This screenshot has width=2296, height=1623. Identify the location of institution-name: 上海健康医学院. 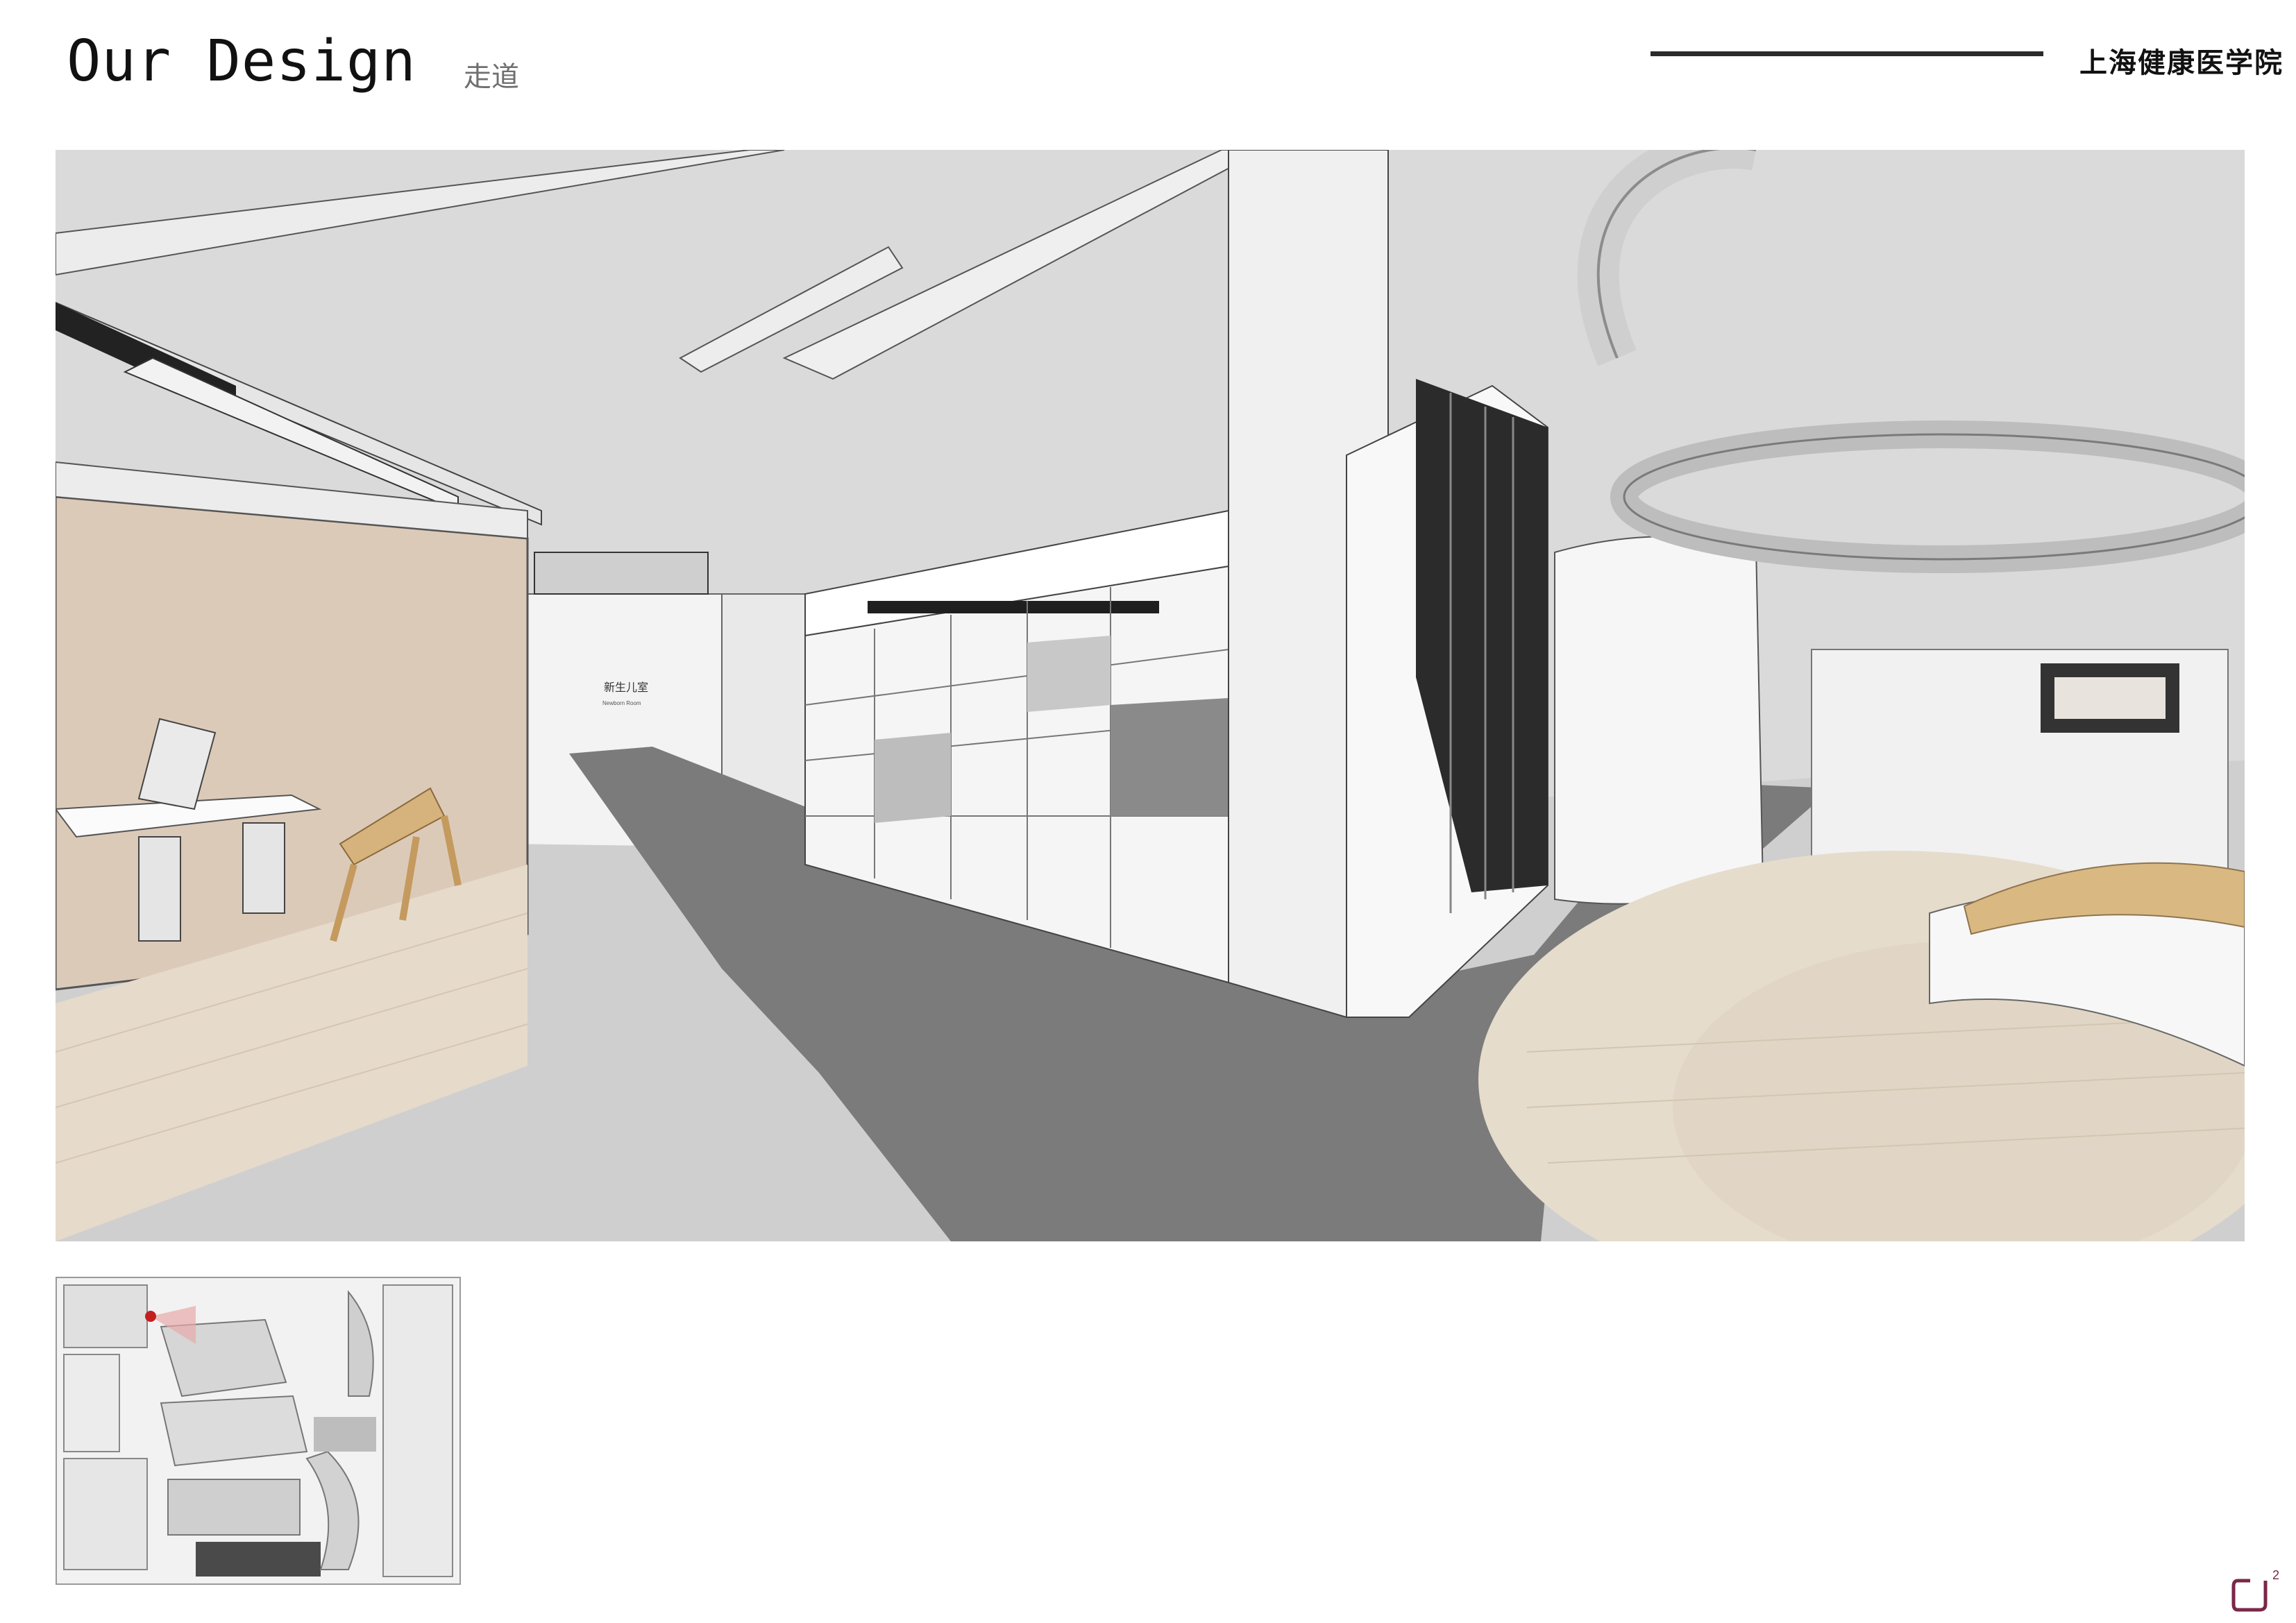
(2182, 63).